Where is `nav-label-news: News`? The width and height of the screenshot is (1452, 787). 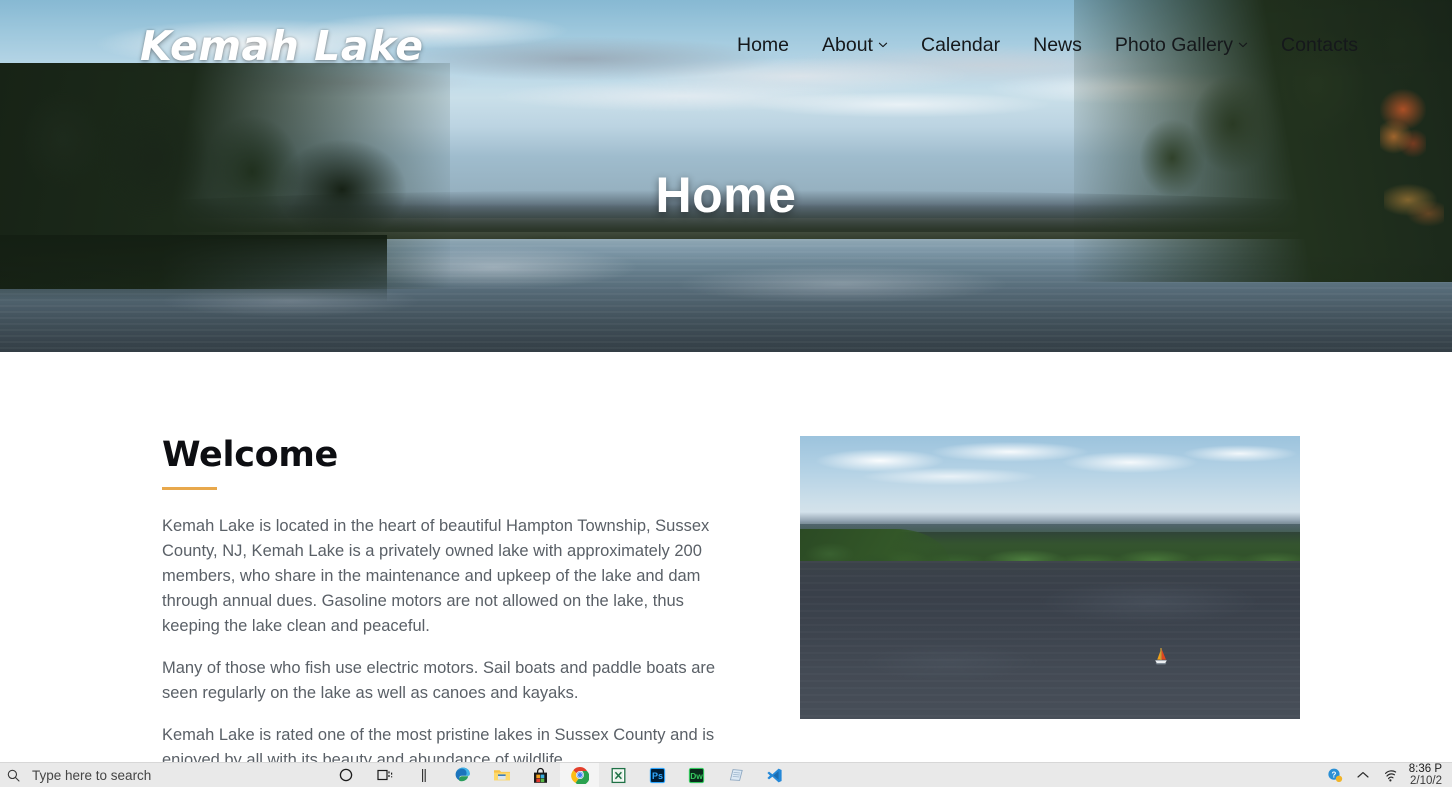 nav-label-news: News is located at coordinates (1057, 45).